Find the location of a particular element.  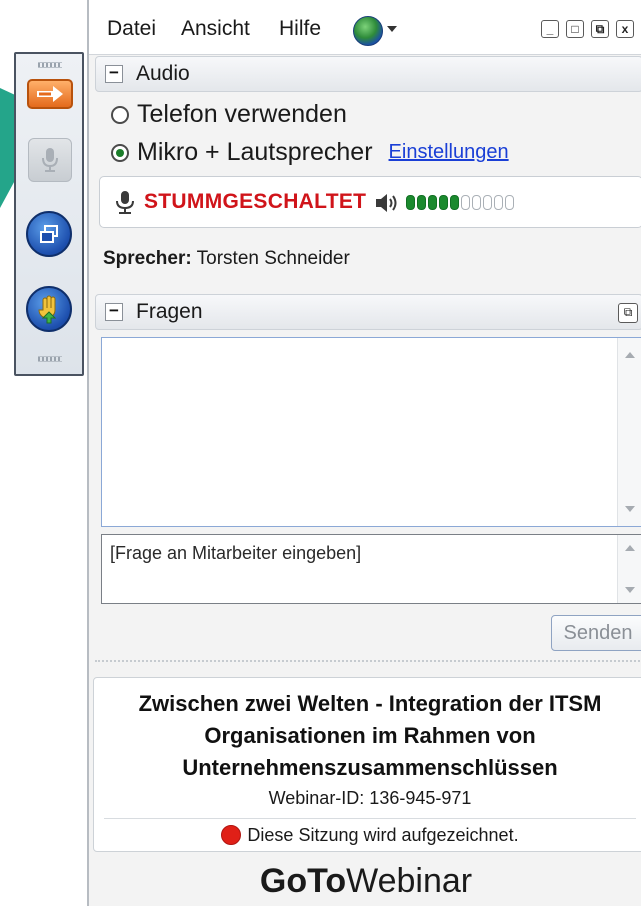

menu-bar: Datei Ansicht Hilfe _ □ ⧉ x is located at coordinates (365, 27).